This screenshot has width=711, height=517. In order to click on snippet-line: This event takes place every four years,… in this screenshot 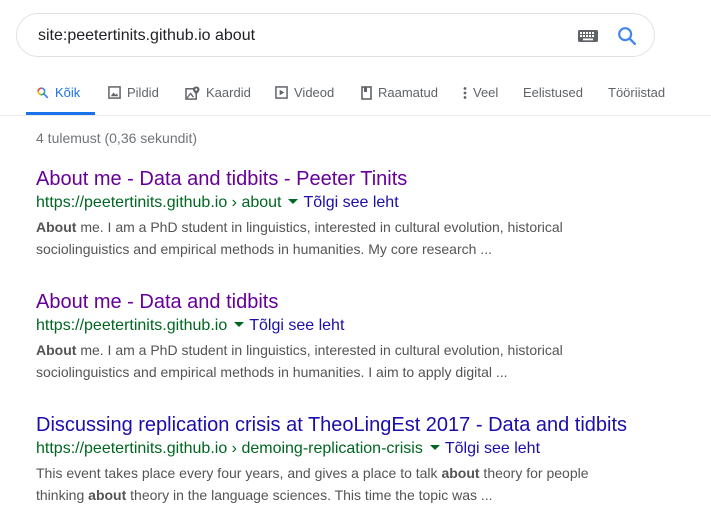, I will do `click(371, 473)`.